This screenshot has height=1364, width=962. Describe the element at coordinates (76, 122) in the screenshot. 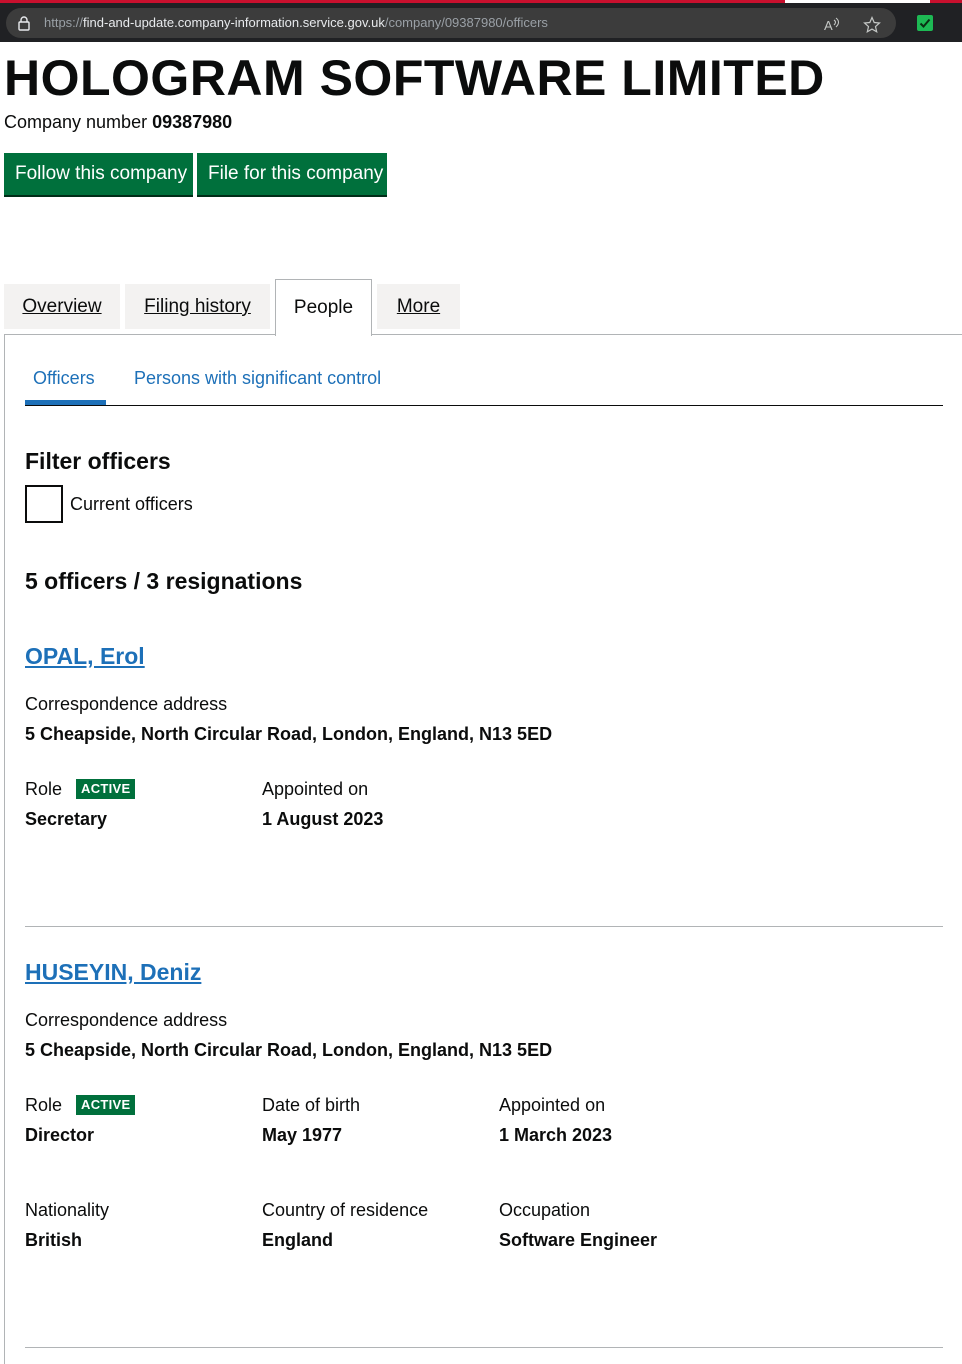

I see `company-number-label: Company number` at that location.